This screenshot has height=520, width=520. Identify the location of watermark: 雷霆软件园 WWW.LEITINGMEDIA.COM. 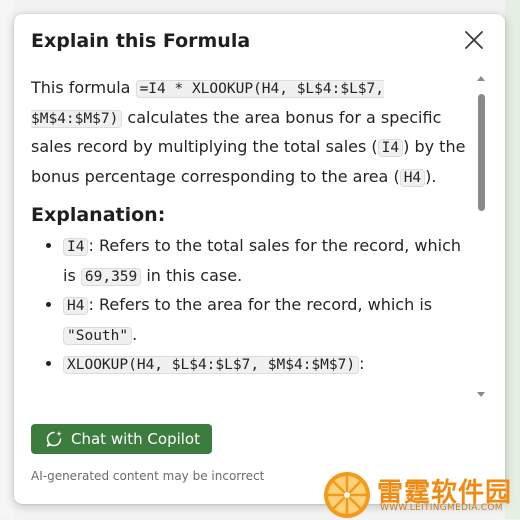
(421, 494).